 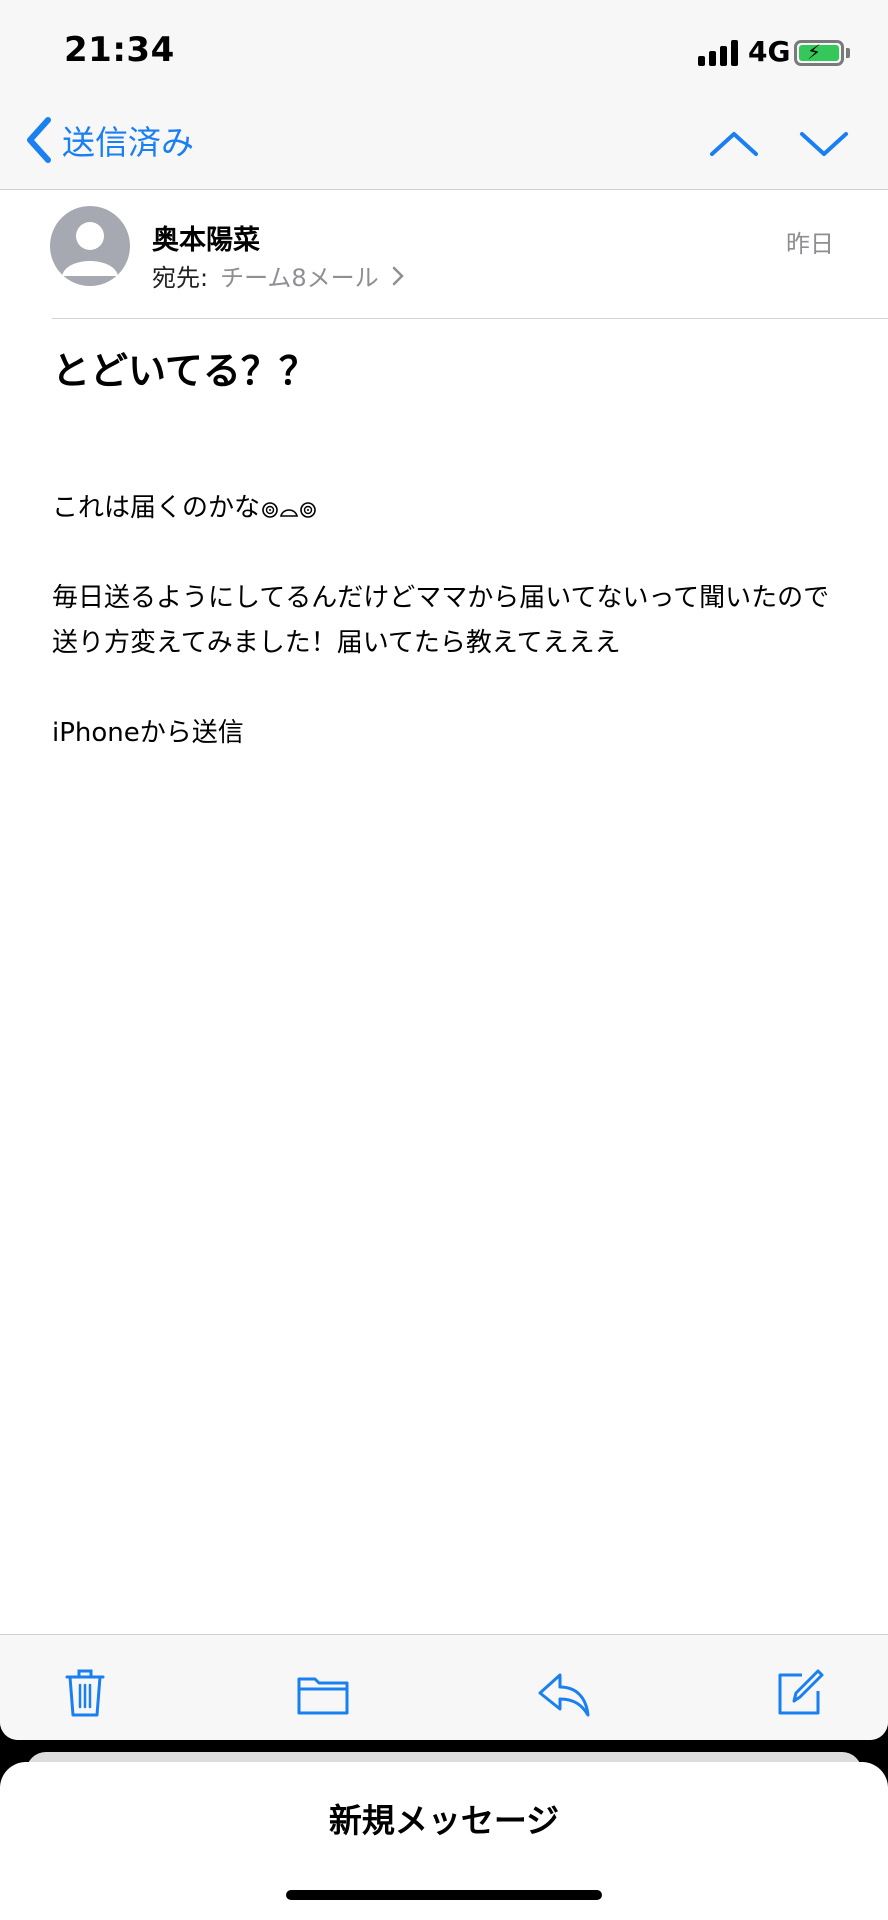 What do you see at coordinates (564, 1693) in the screenshot?
I see `reply-icon` at bounding box center [564, 1693].